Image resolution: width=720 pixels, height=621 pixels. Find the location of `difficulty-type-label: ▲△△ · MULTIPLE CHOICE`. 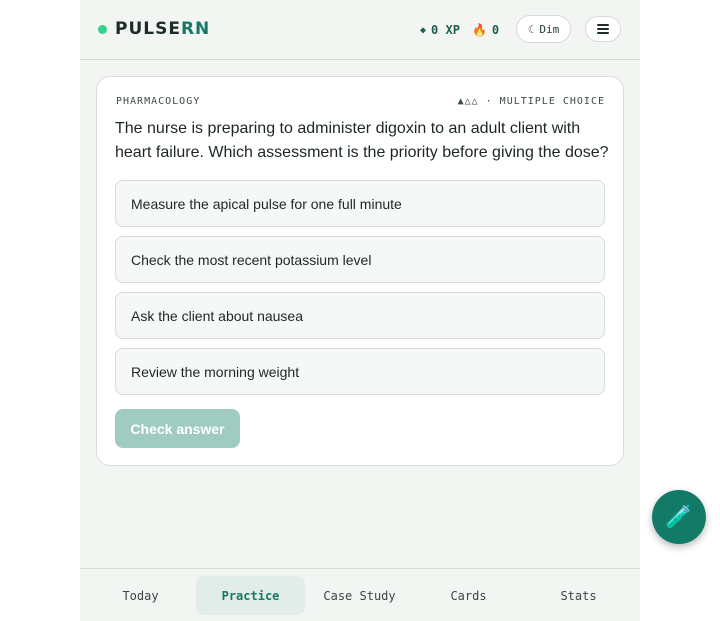

difficulty-type-label: ▲△△ · MULTIPLE CHOICE is located at coordinates (531, 101).